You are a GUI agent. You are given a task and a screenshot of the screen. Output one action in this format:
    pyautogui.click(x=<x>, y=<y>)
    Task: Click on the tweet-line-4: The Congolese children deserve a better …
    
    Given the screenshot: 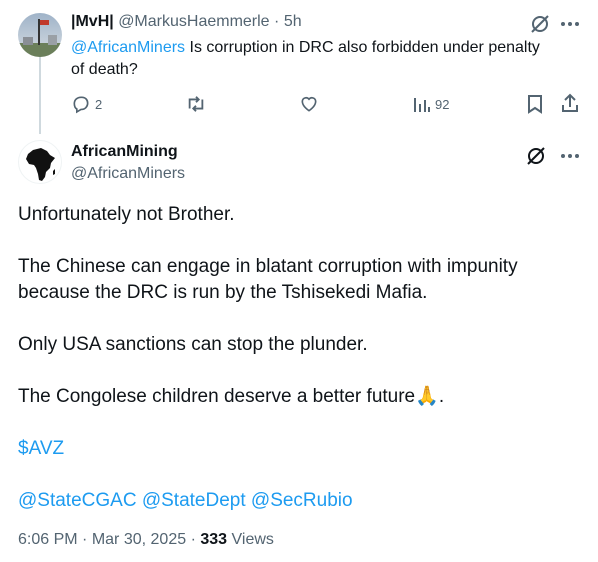 What is the action you would take?
    pyautogui.click(x=231, y=397)
    